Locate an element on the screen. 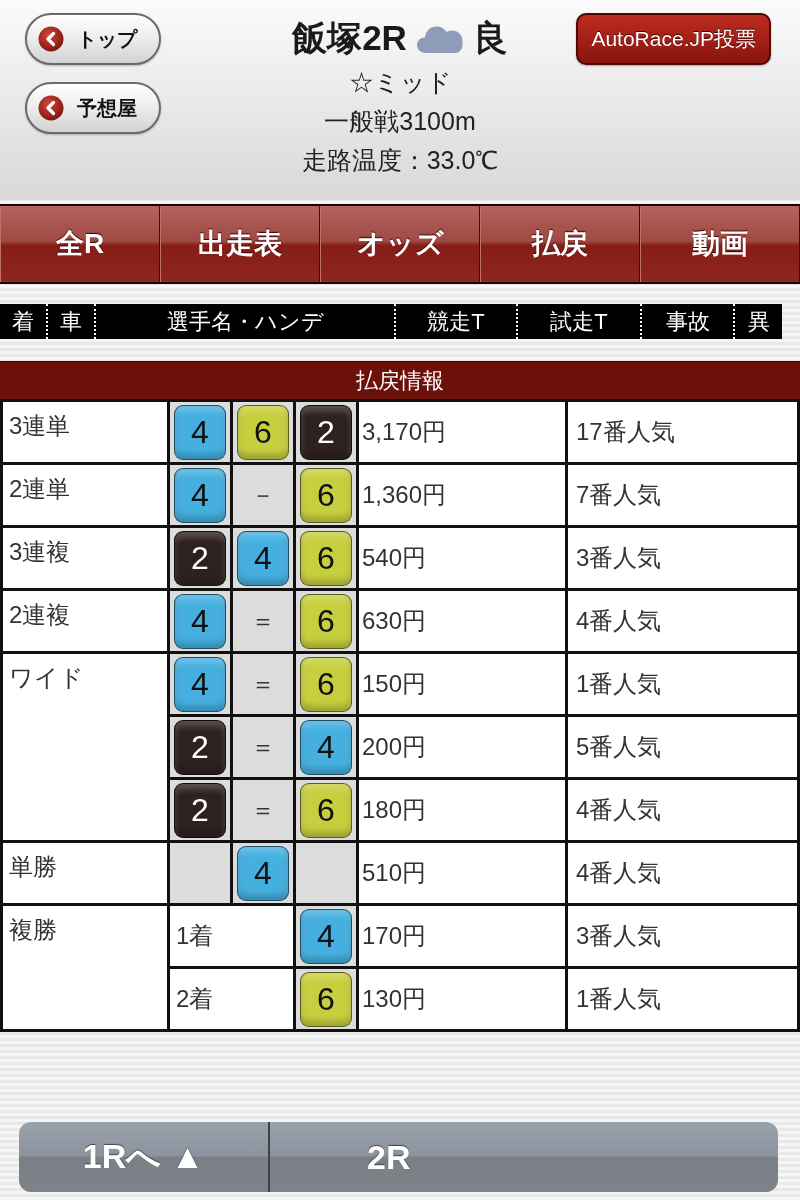 The height and width of the screenshot is (1200, 800). race-title: 飯塚2R is located at coordinates (349, 37).